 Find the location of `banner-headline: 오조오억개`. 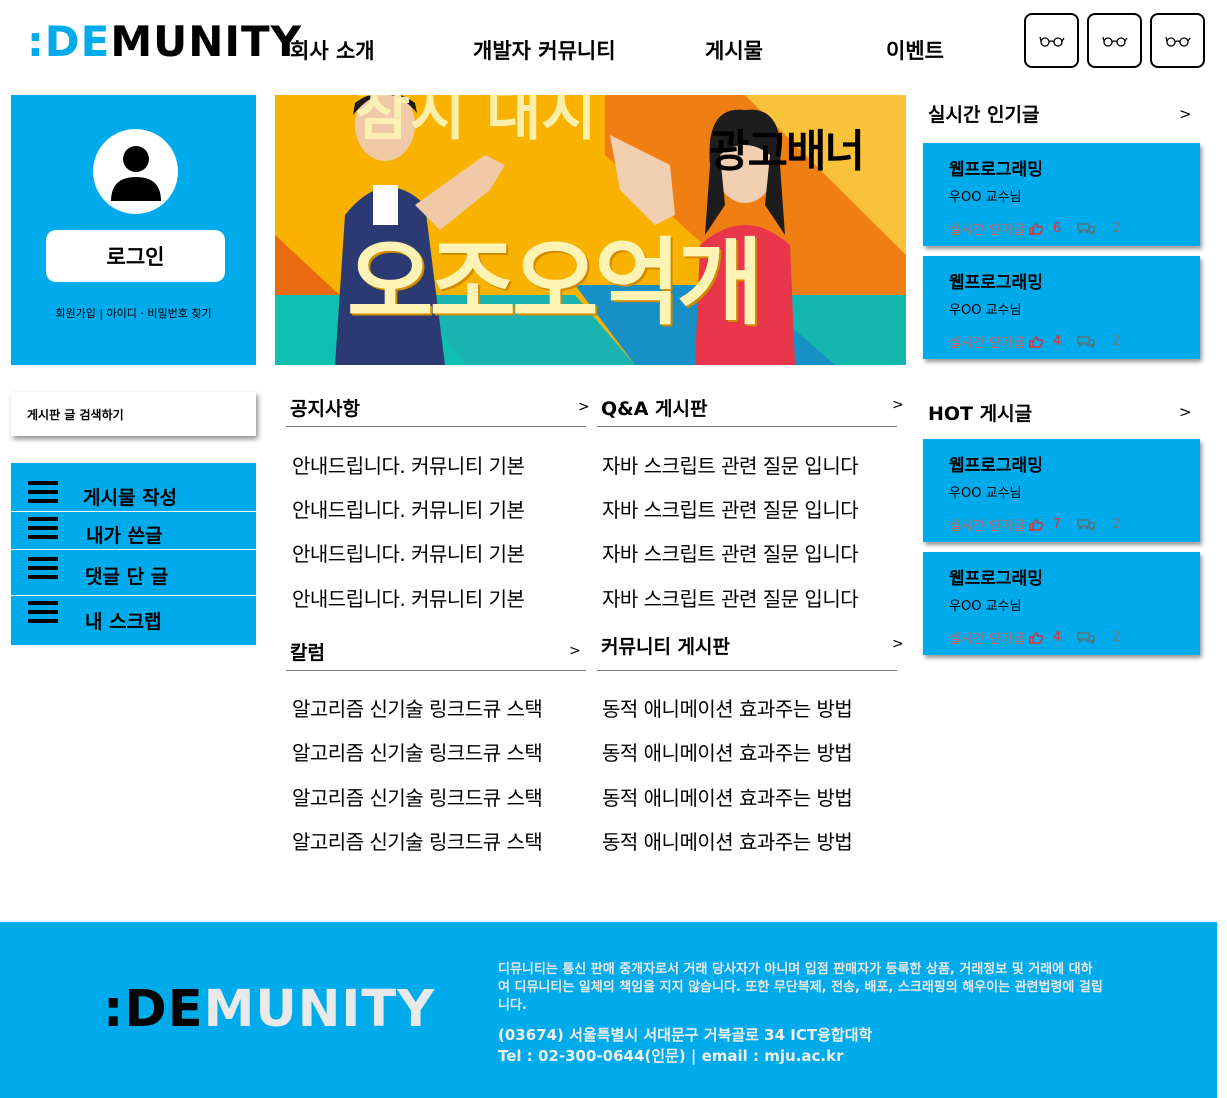

banner-headline: 오조오억개 is located at coordinates (555, 283).